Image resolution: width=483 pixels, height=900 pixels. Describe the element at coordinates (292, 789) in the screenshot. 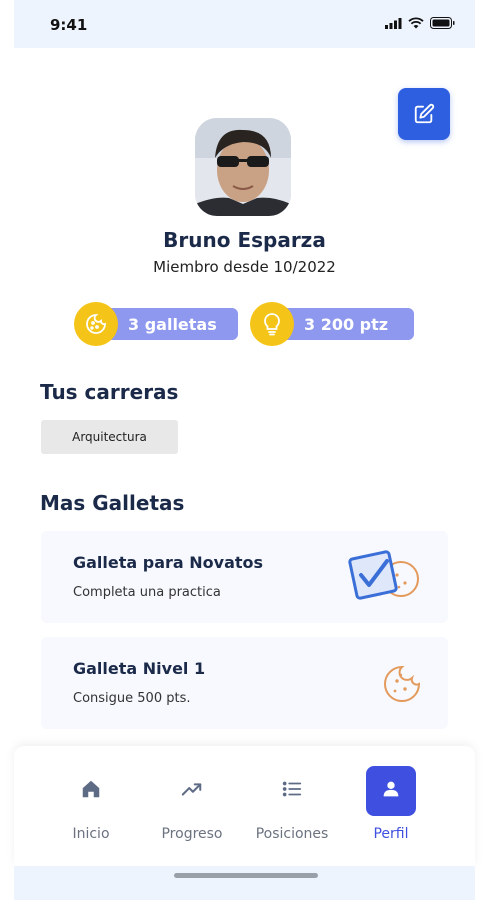

I see `list-icon` at that location.